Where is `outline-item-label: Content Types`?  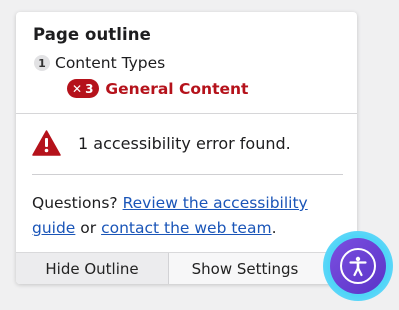 outline-item-label: Content Types is located at coordinates (110, 63).